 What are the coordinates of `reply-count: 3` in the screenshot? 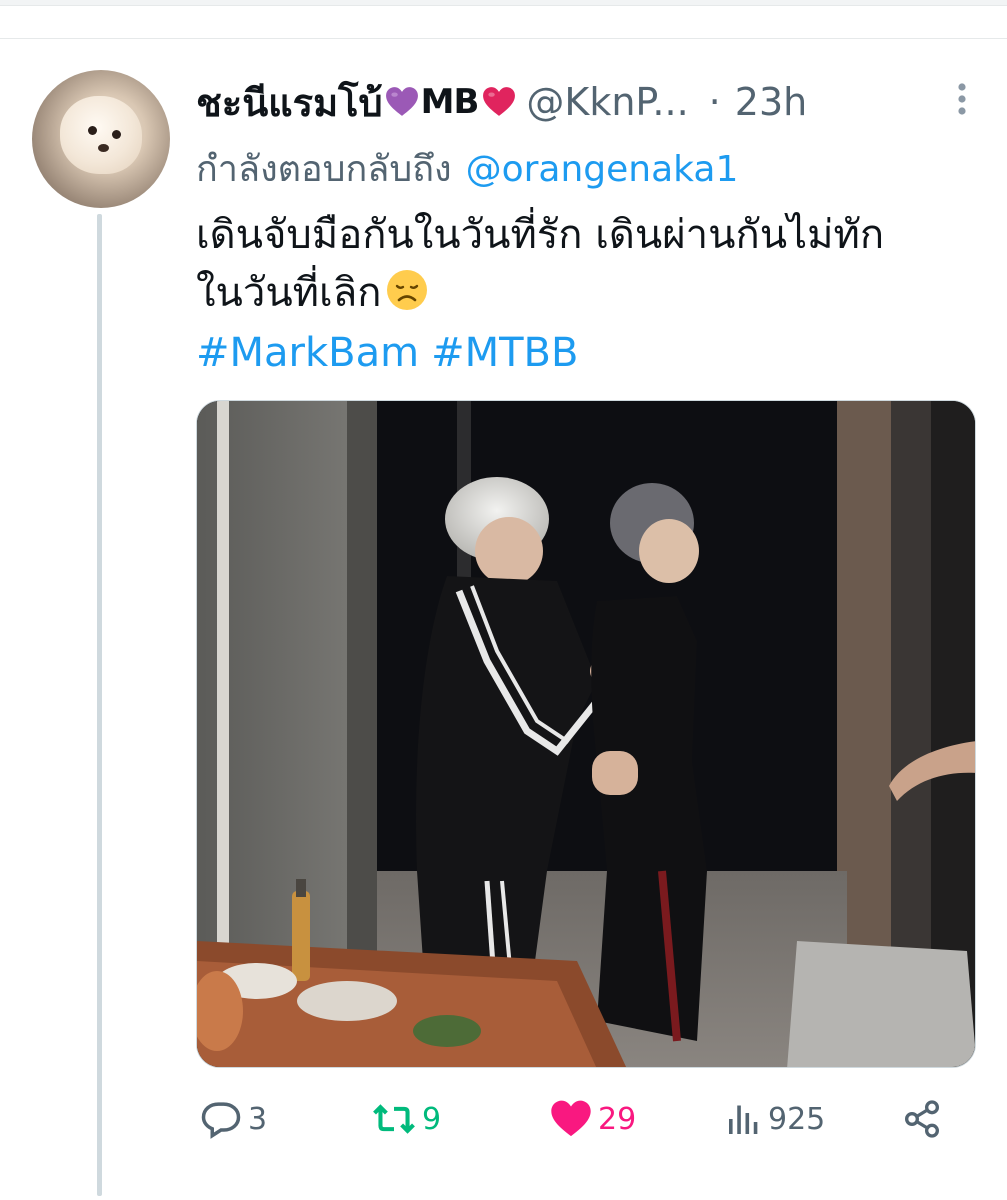 It's located at (258, 1119).